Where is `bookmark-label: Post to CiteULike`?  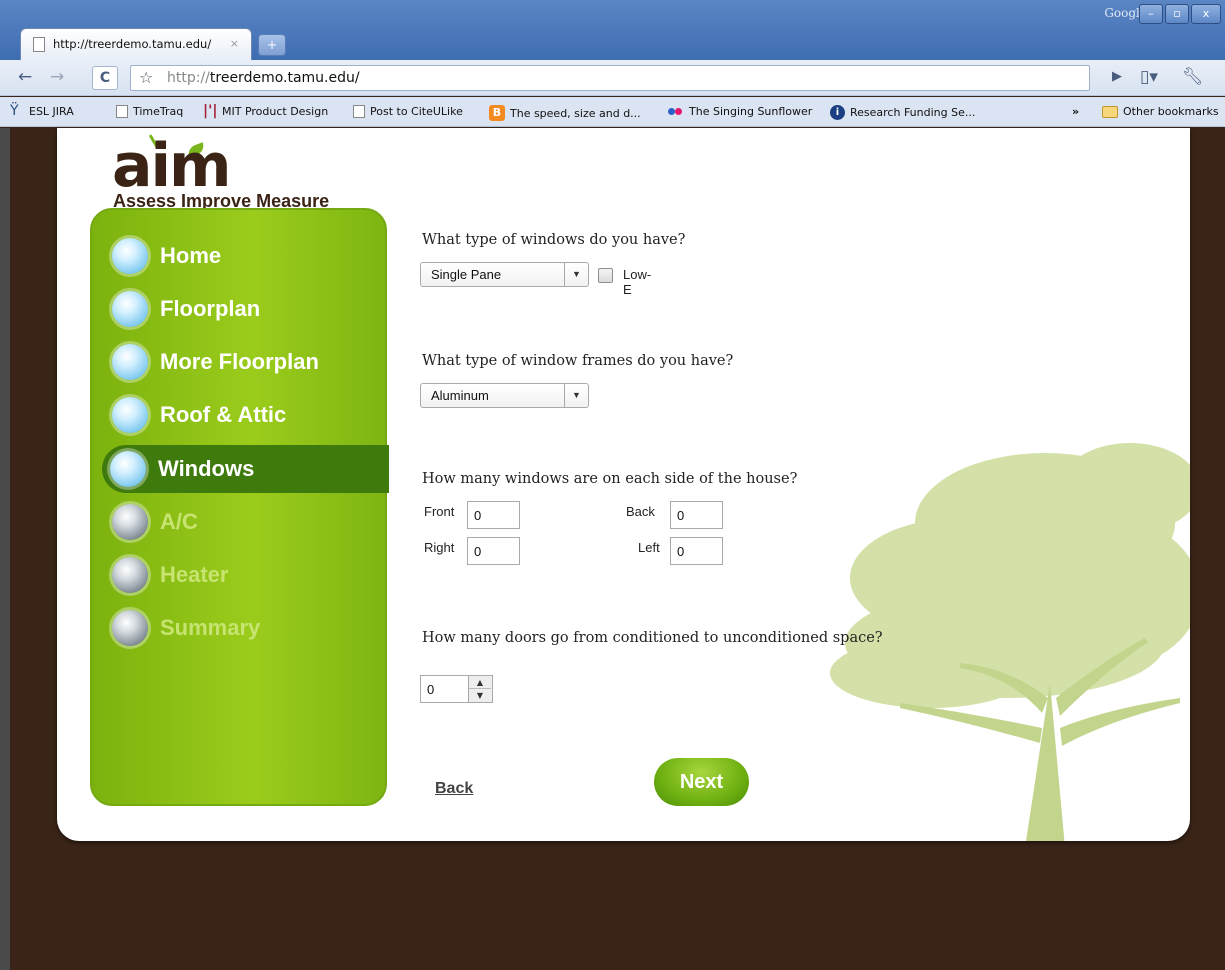 bookmark-label: Post to CiteULike is located at coordinates (416, 111).